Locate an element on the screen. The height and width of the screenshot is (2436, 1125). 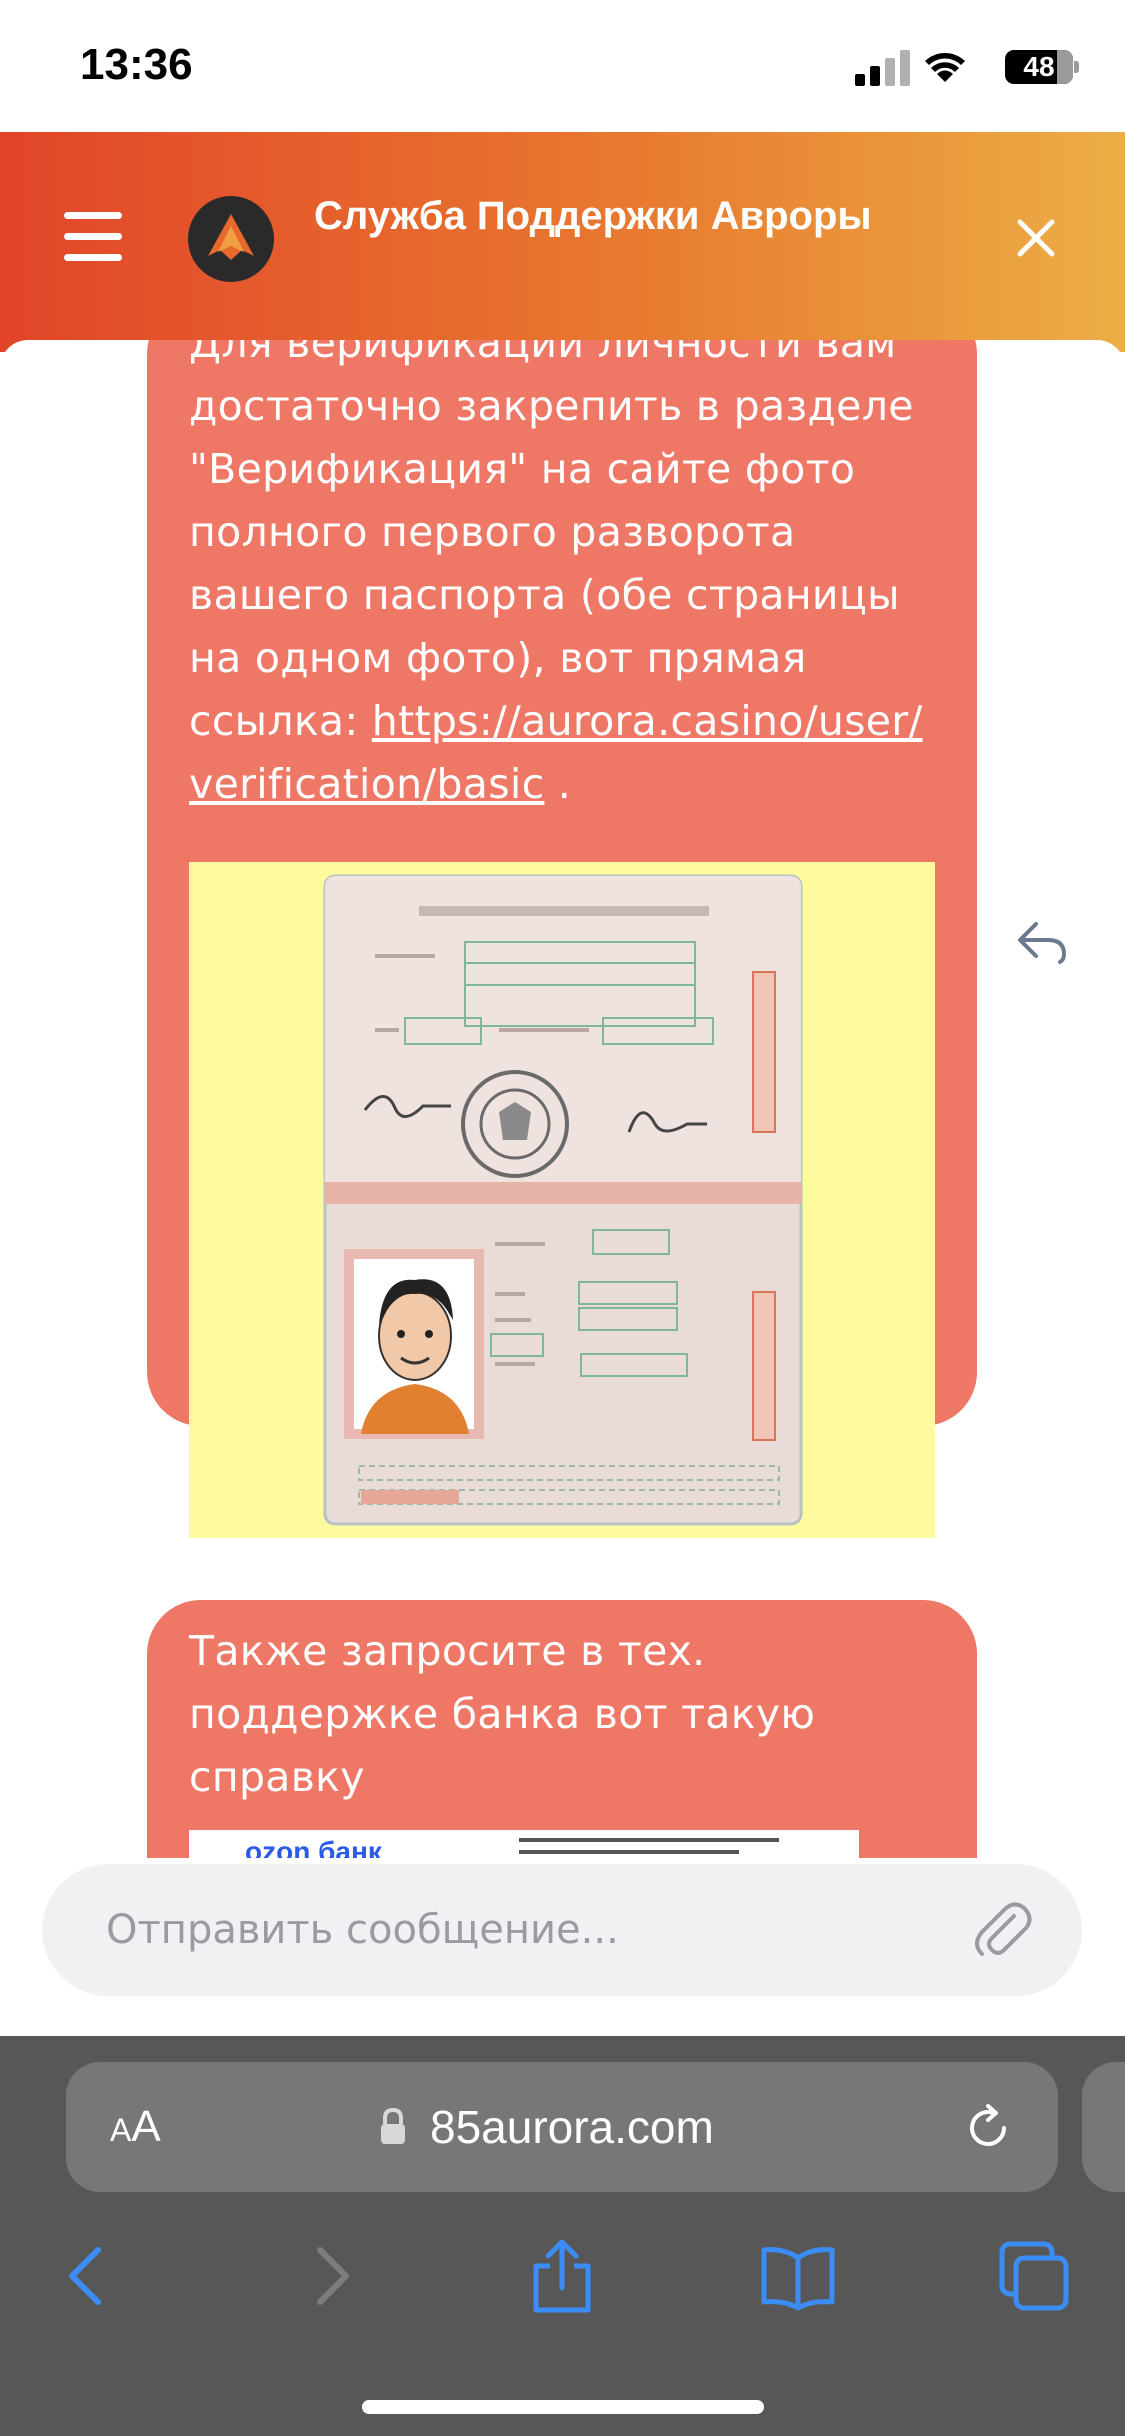
aurora-logo-icon is located at coordinates (231, 237).